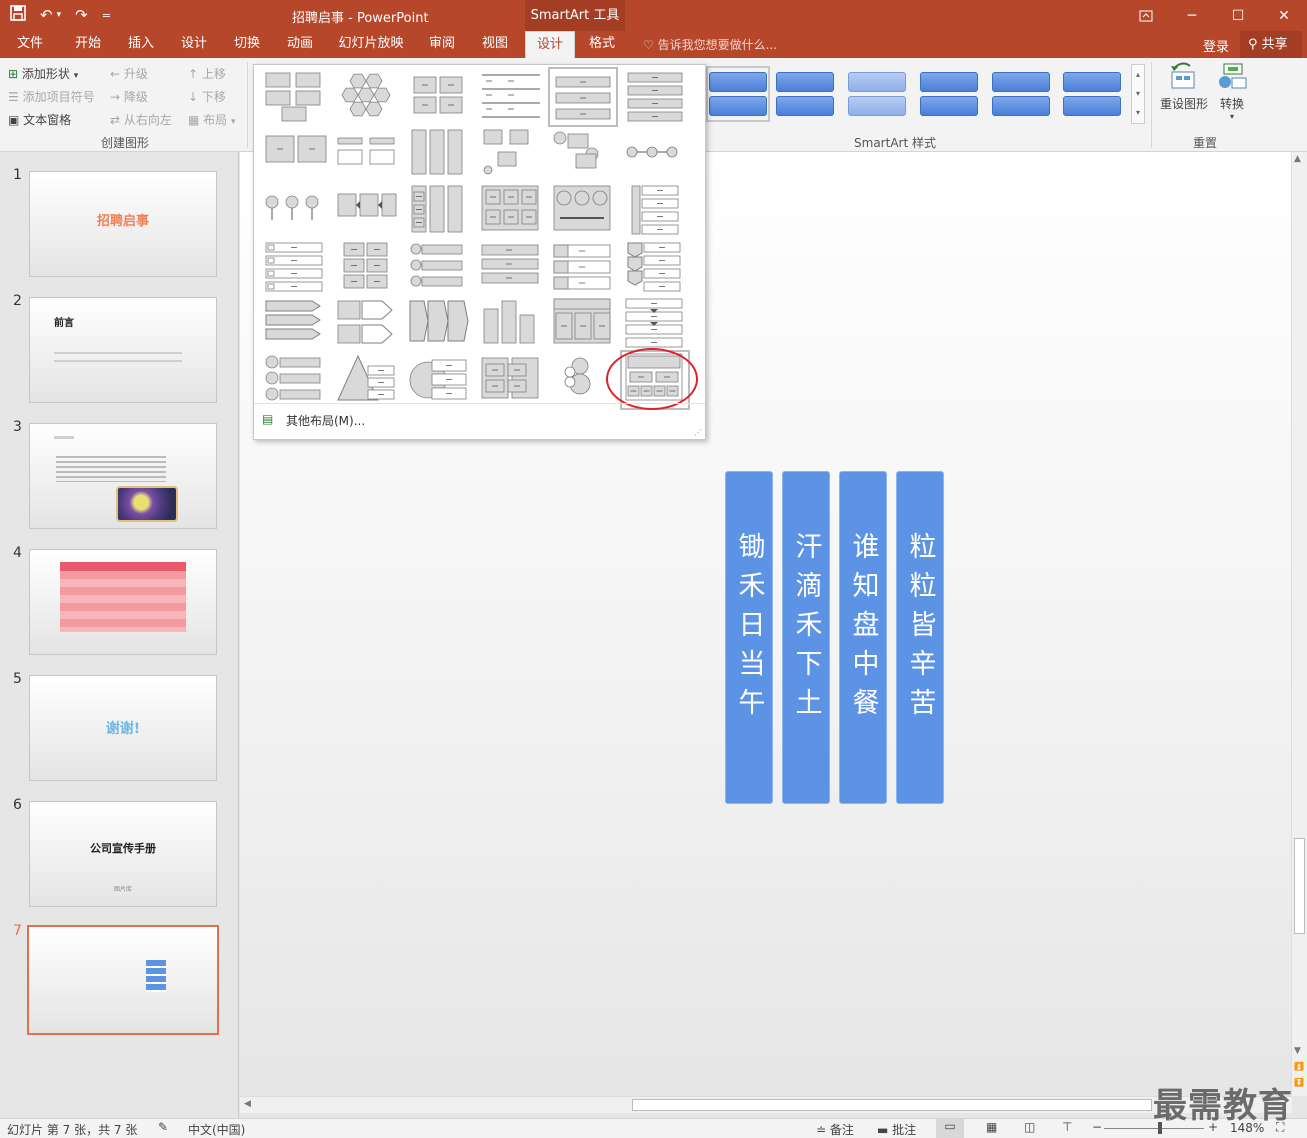  What do you see at coordinates (123, 350) in the screenshot?
I see `slide-thumbnail-2: 前言` at bounding box center [123, 350].